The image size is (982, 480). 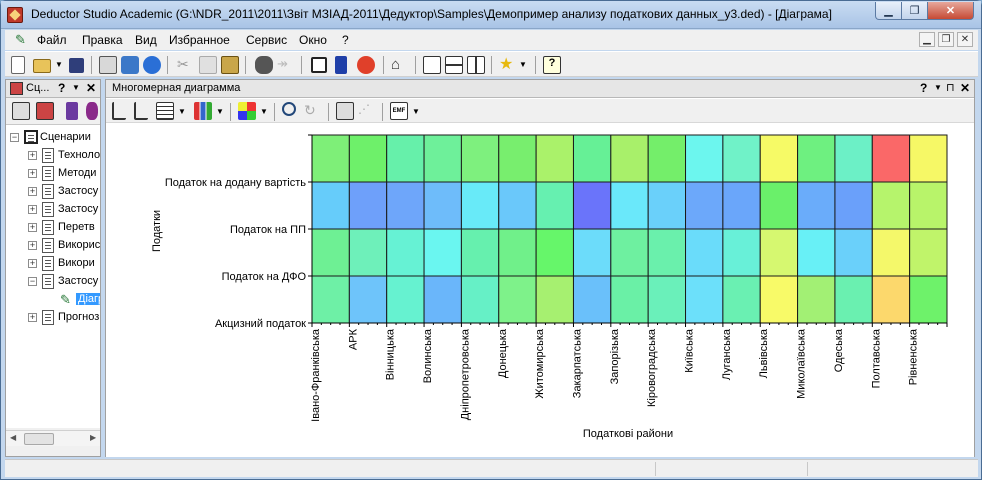 I want to click on scroll-right-icon: ▶, so click(x=93, y=437).